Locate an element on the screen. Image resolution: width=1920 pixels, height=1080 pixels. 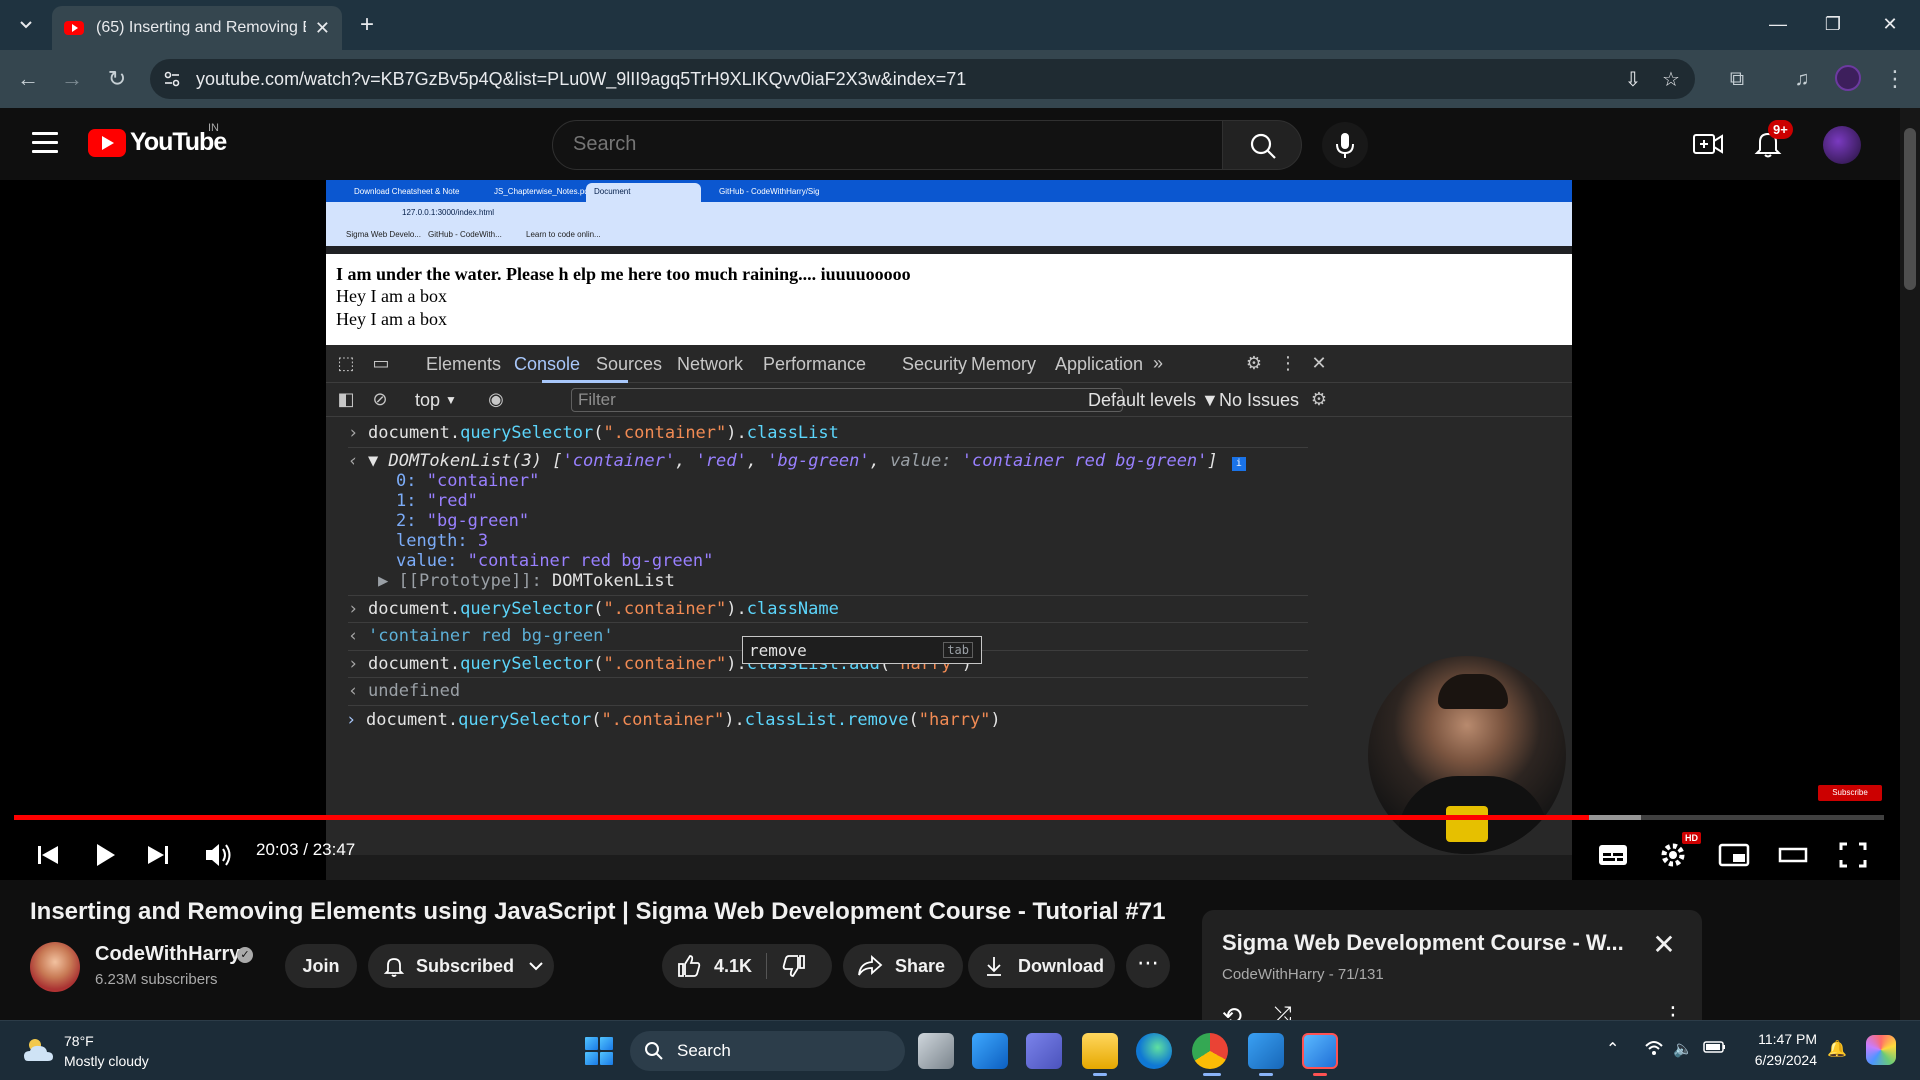
search-button is located at coordinates (1262, 145).